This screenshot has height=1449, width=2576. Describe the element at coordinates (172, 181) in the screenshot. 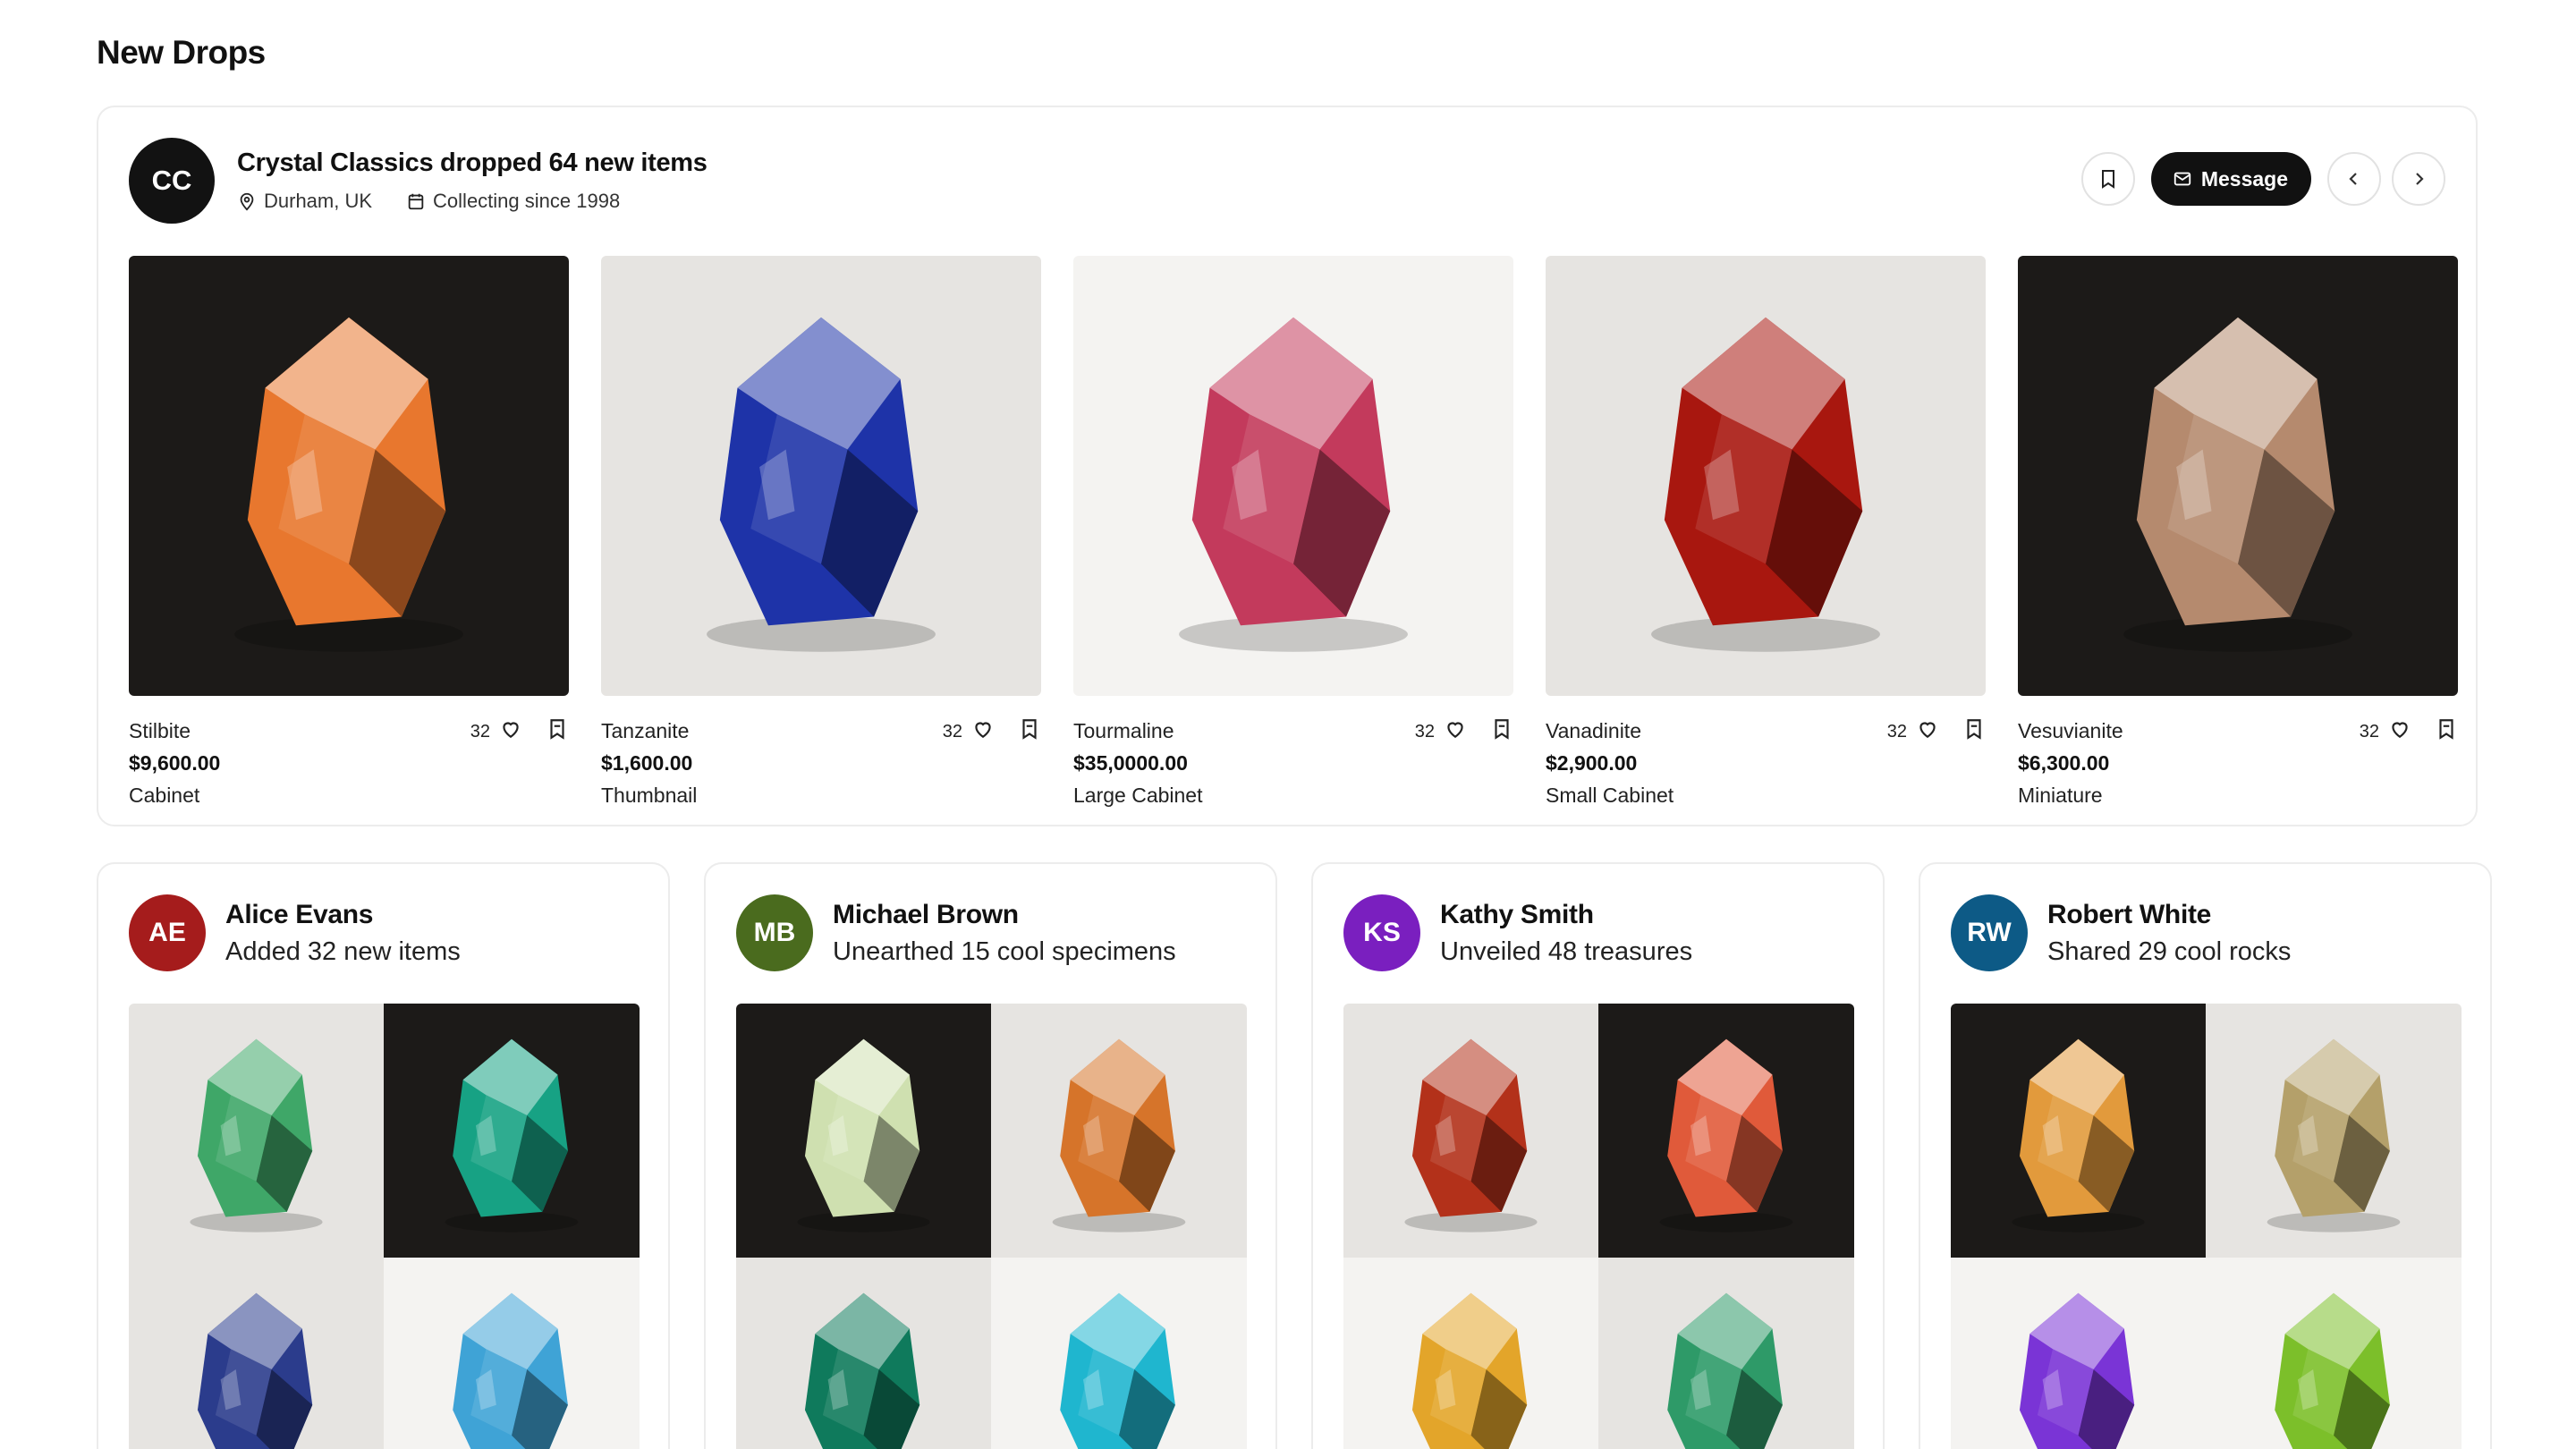

I see `avatar: CC` at that location.